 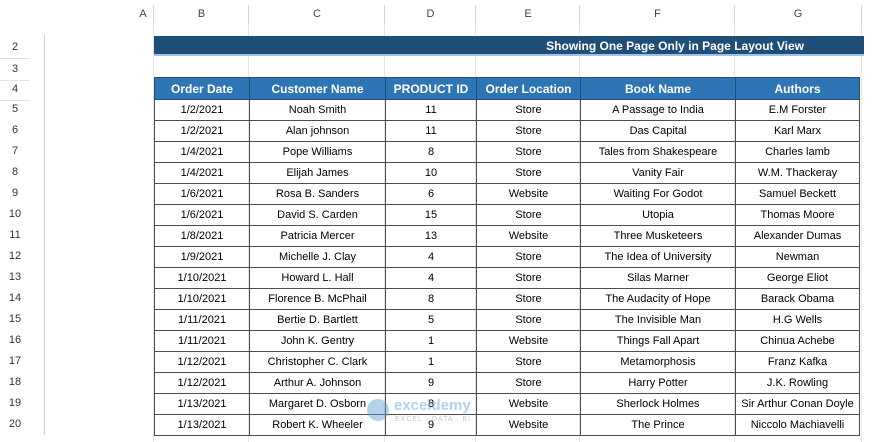 What do you see at coordinates (317, 362) in the screenshot?
I see `table-cell: Christopher C. Clark` at bounding box center [317, 362].